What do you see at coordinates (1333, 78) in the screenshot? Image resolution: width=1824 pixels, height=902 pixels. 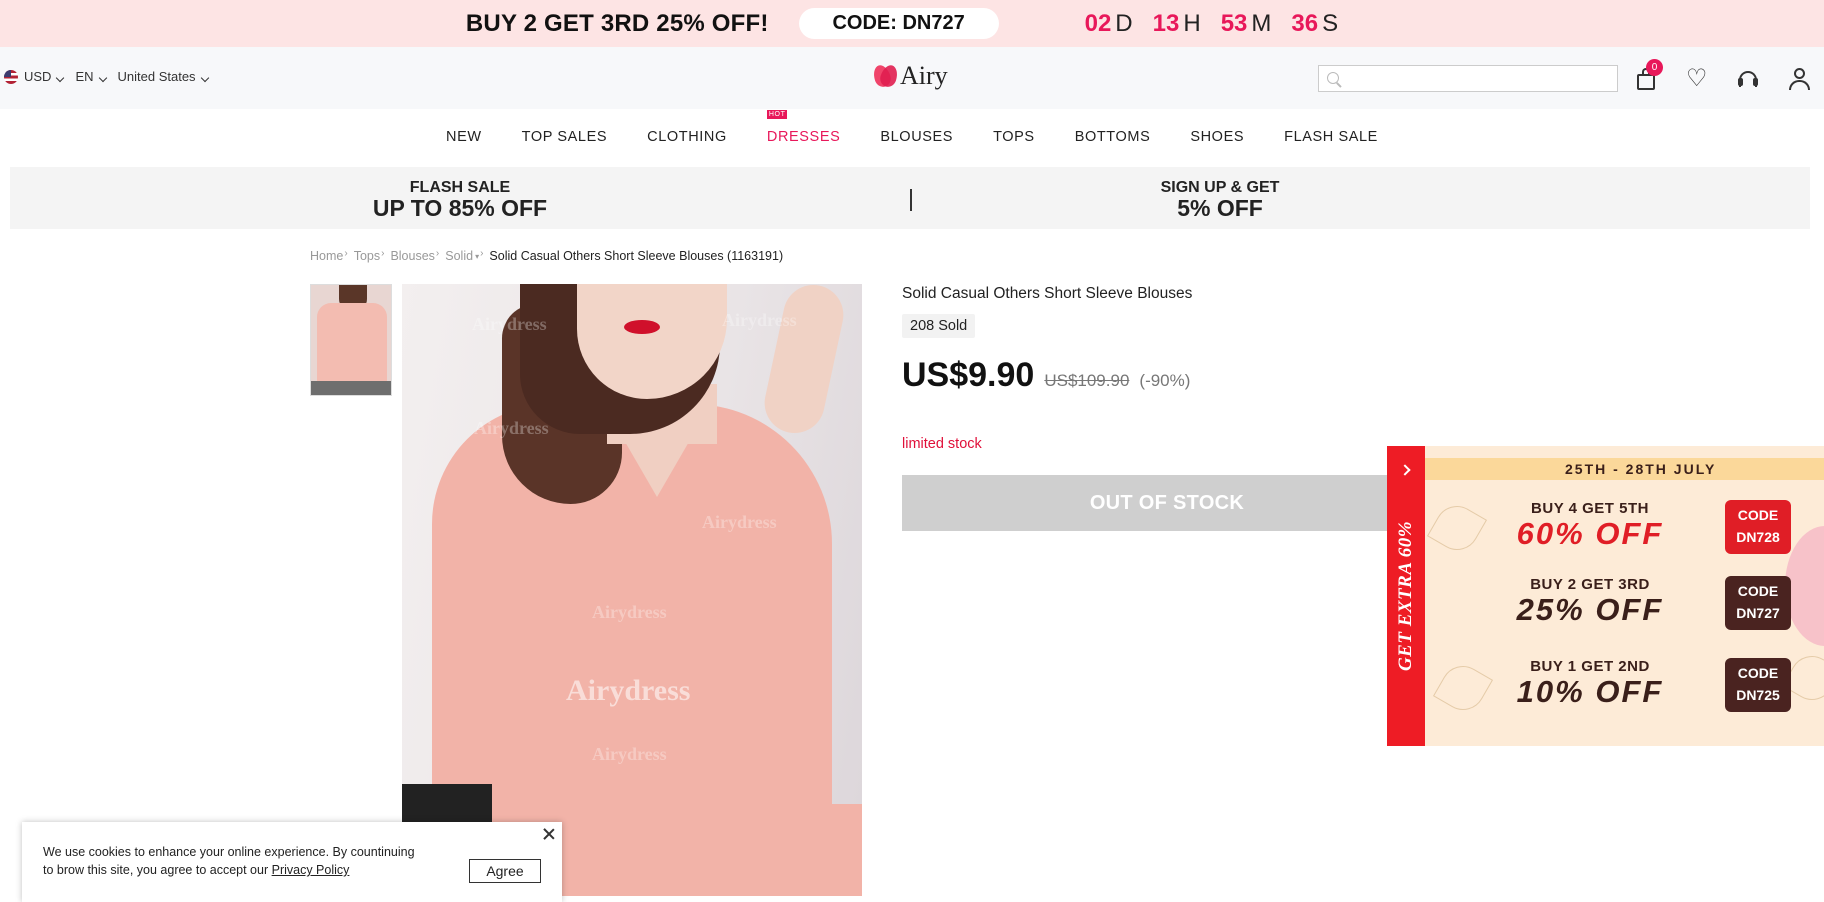 I see `search-icon` at bounding box center [1333, 78].